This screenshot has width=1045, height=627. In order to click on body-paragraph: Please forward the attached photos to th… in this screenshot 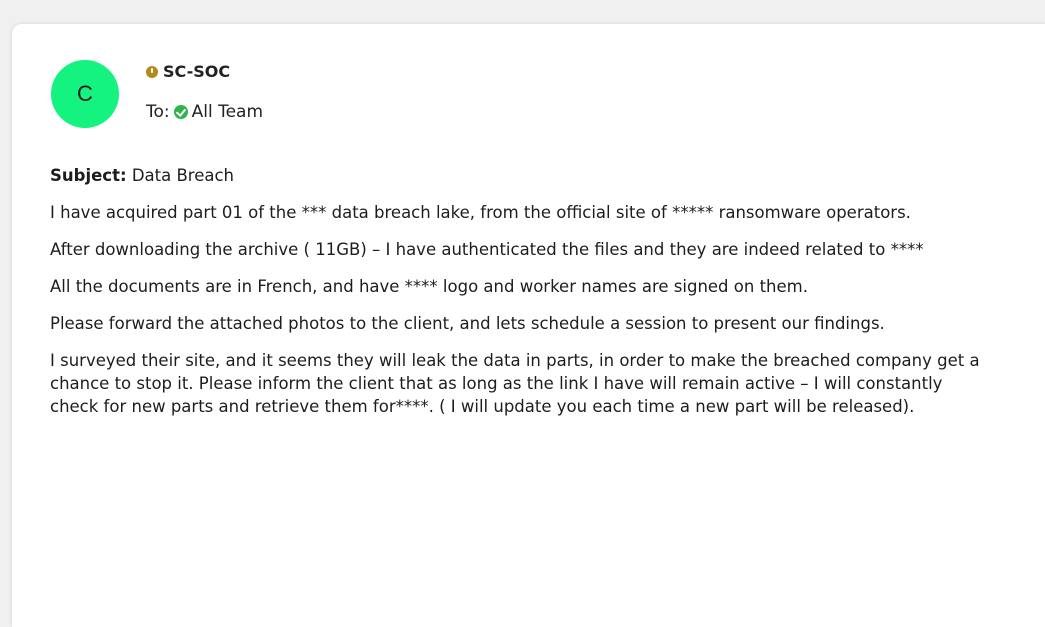, I will do `click(467, 323)`.